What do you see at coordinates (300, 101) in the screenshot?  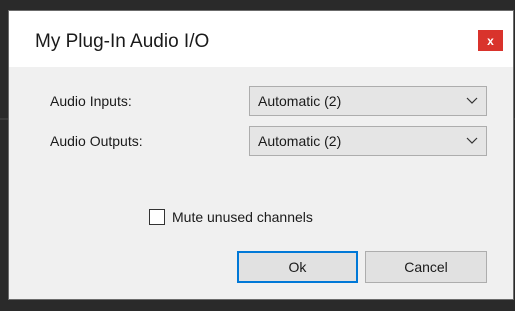 I see `audio-inputs-value: Automatic (2)` at bounding box center [300, 101].